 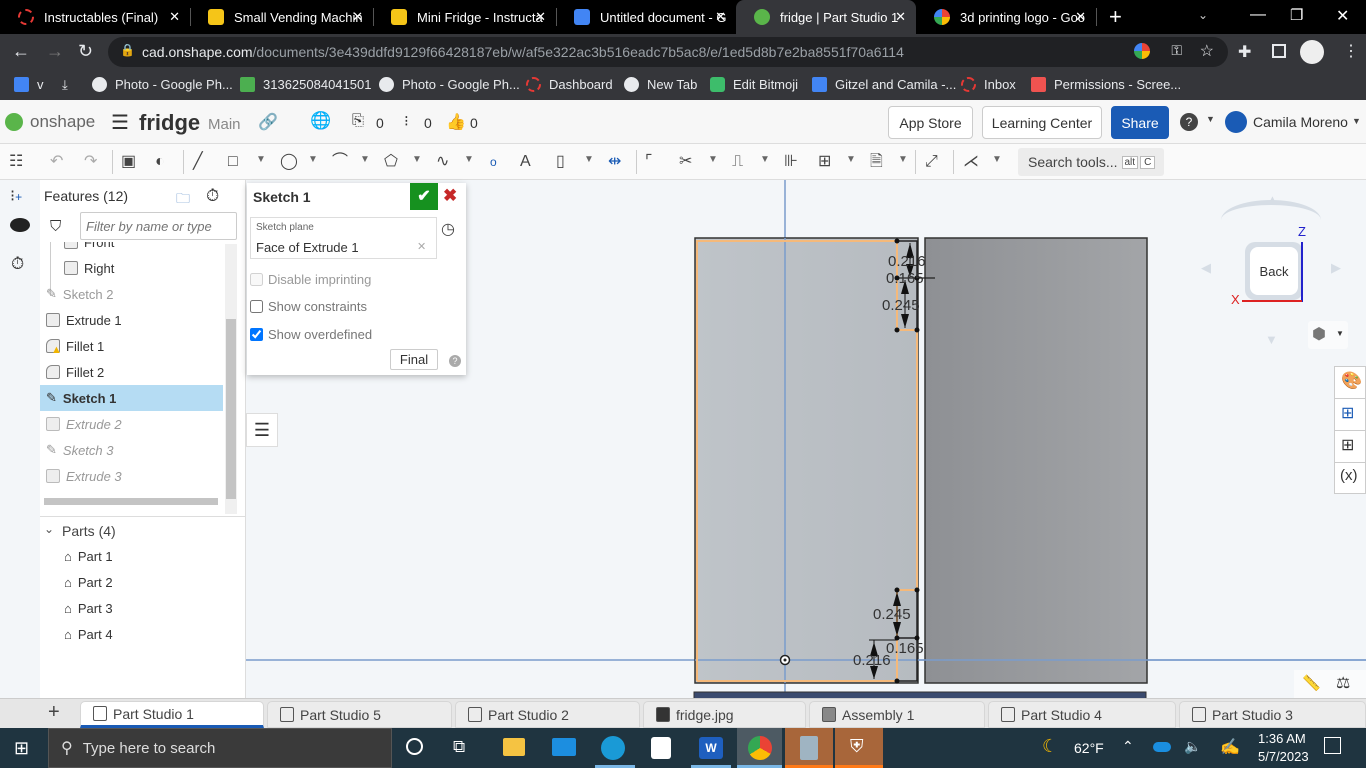 I want to click on menu-kebab-icon: ⋮, so click(x=1351, y=51).